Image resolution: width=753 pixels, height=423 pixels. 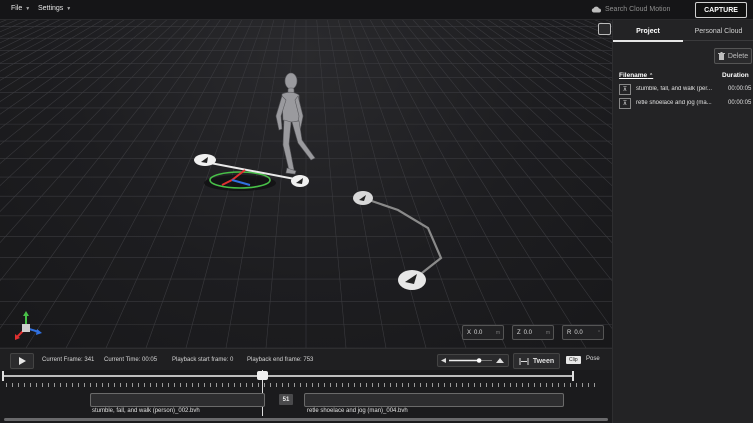 I want to click on playback-start-info: Playback start frame: 0, so click(x=202, y=360).